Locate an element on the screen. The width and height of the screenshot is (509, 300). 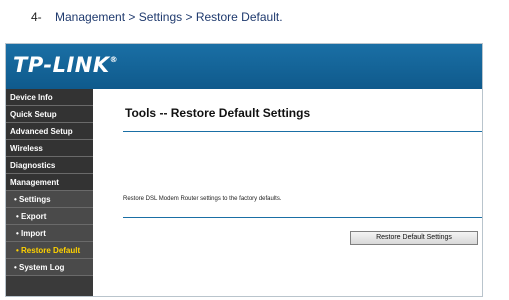
sidebar-item-restore-default: • Restore Default is located at coordinates (49, 250).